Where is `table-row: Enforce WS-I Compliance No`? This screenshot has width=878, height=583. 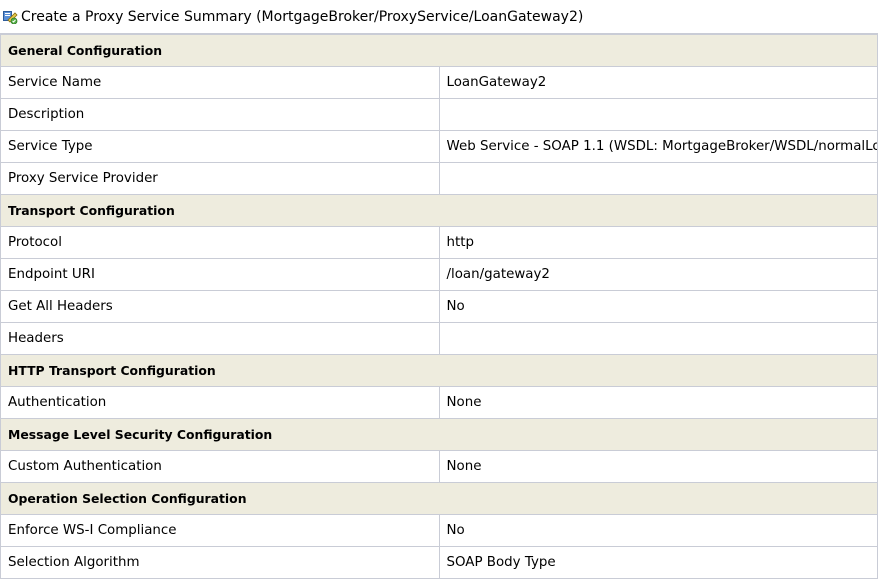
table-row: Enforce WS-I Compliance No is located at coordinates (439, 530).